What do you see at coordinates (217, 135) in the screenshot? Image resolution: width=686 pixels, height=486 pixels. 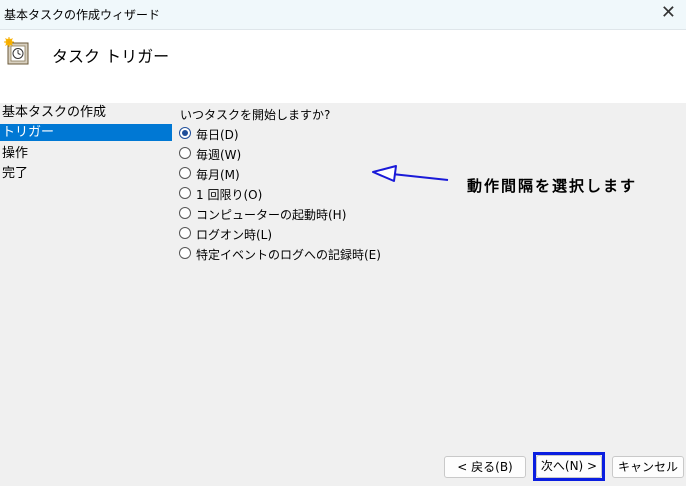 I see `radio-label: 毎日(D)` at bounding box center [217, 135].